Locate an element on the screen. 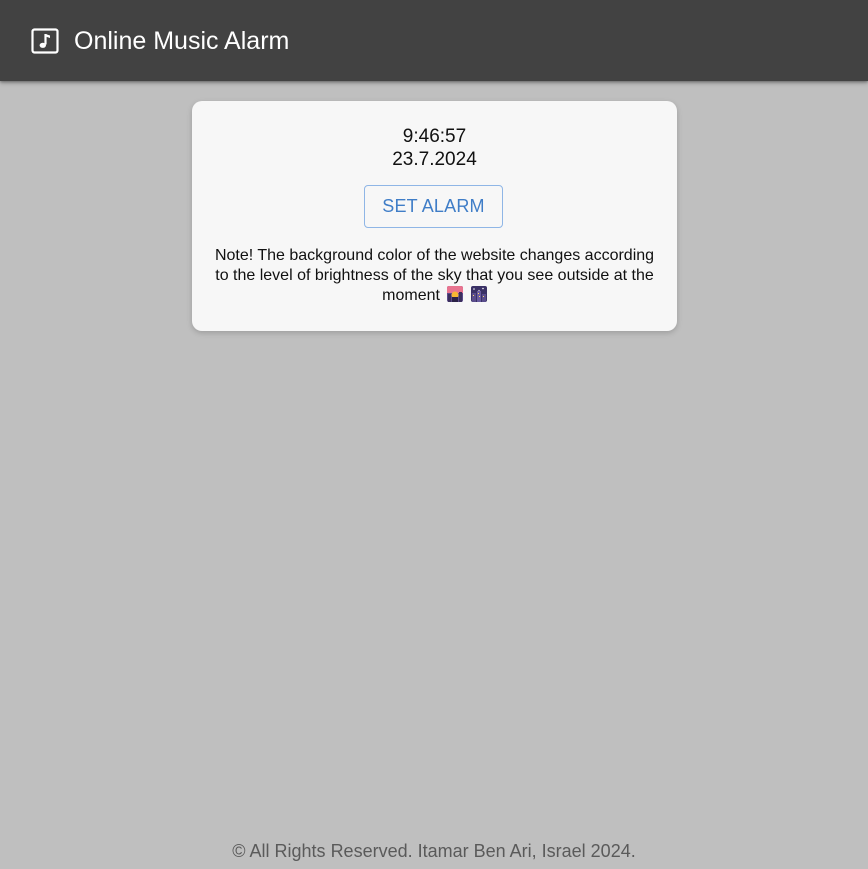  sunset-icon is located at coordinates (455, 294).